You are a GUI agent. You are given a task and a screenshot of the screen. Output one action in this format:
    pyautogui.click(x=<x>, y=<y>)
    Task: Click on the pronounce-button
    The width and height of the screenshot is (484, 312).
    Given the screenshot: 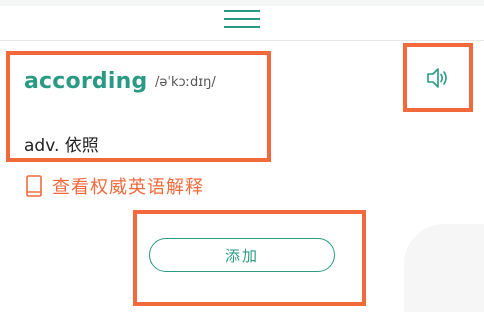 What is the action you would take?
    pyautogui.click(x=438, y=77)
    